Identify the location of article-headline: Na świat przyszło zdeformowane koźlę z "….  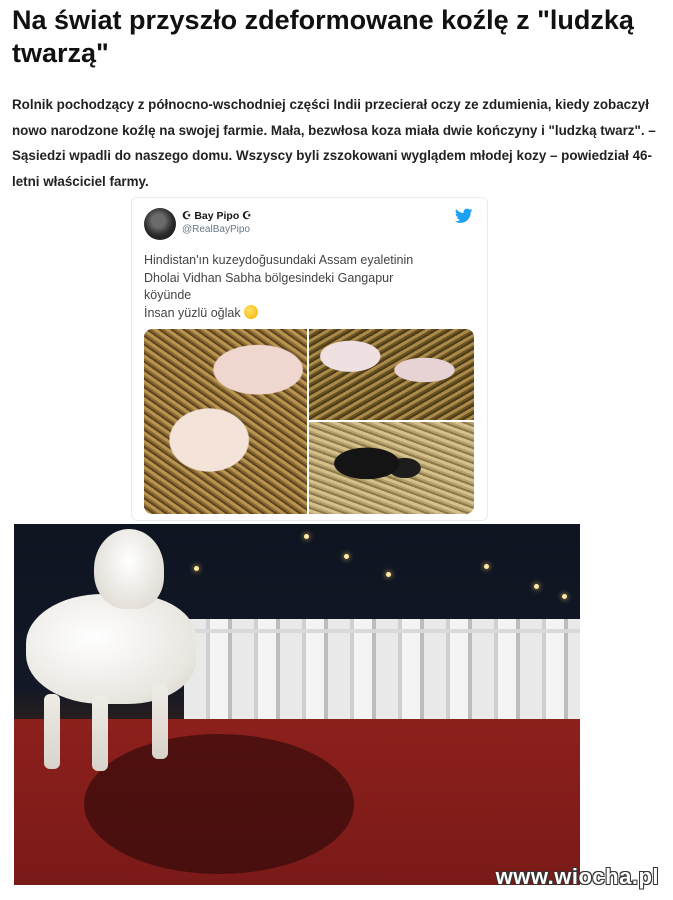
(323, 36).